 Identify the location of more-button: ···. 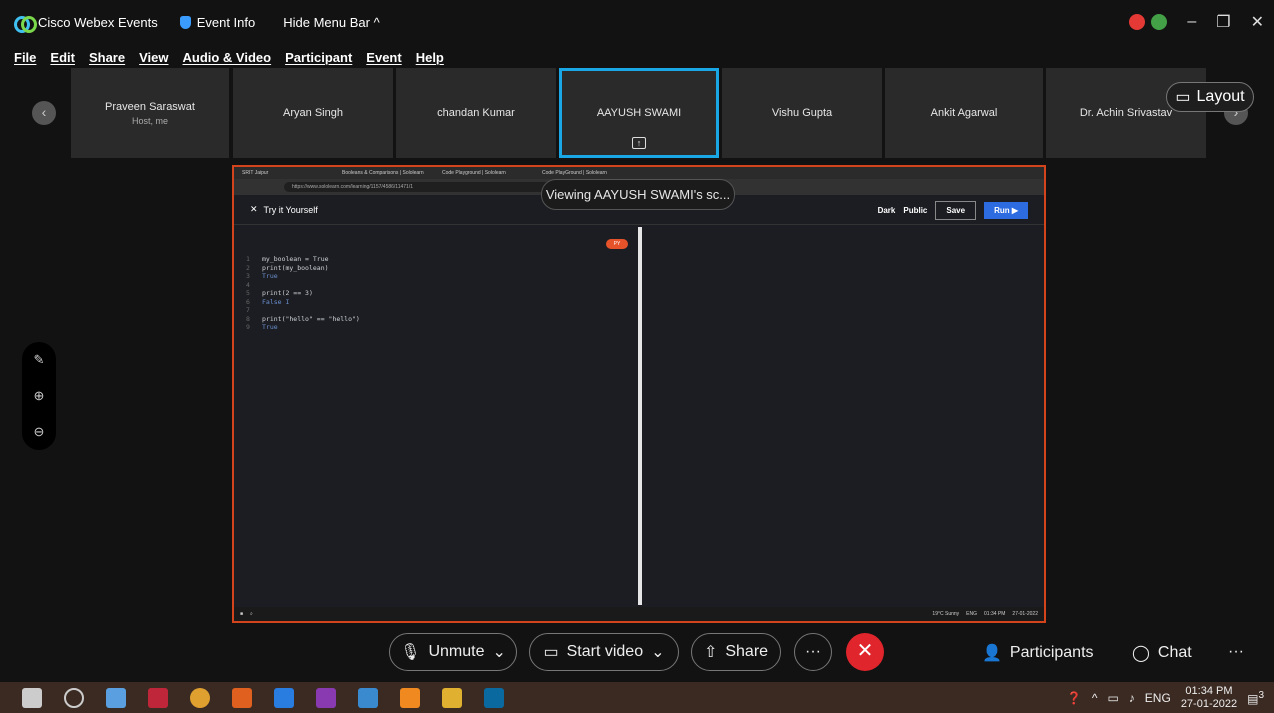
(813, 652).